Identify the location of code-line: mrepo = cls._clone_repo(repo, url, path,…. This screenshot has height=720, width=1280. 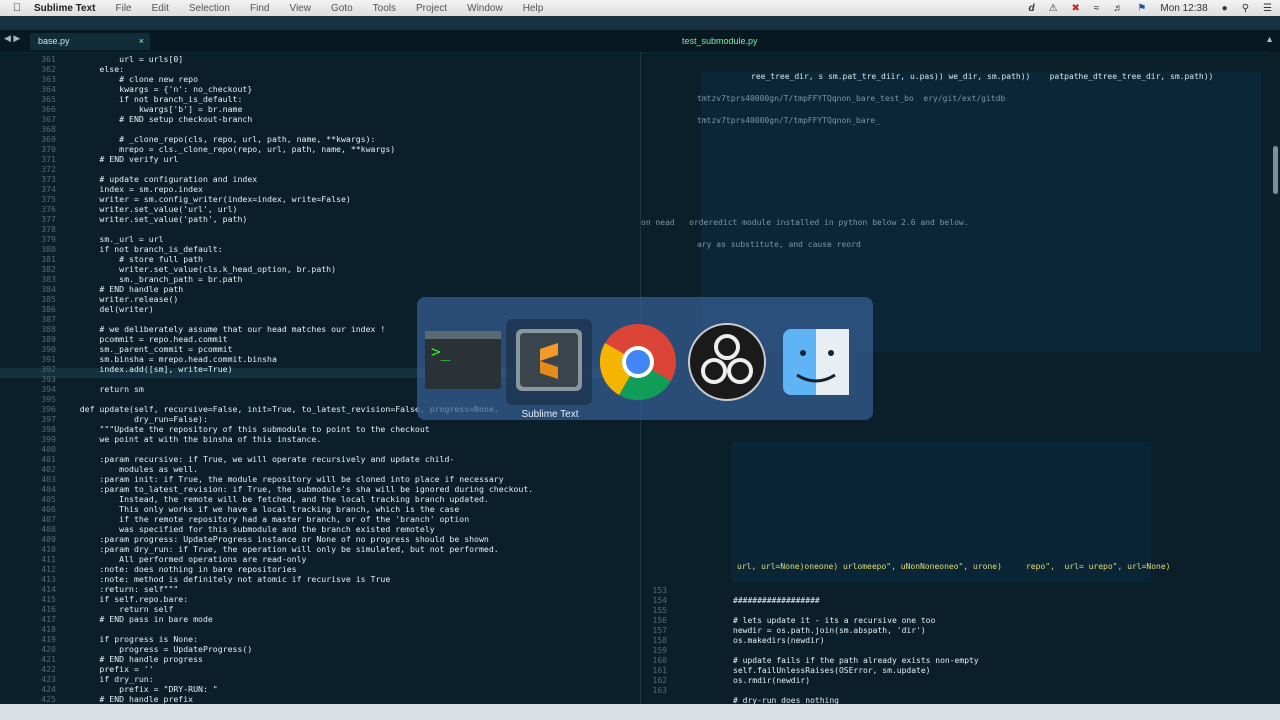
(296, 149).